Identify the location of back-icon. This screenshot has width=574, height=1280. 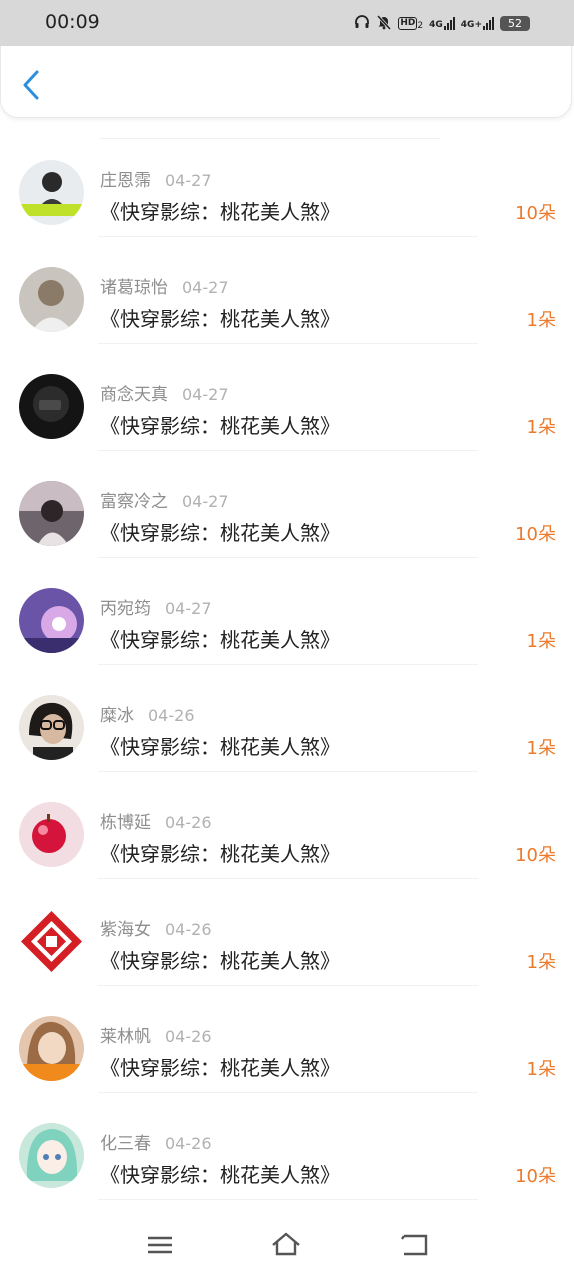
(414, 1245).